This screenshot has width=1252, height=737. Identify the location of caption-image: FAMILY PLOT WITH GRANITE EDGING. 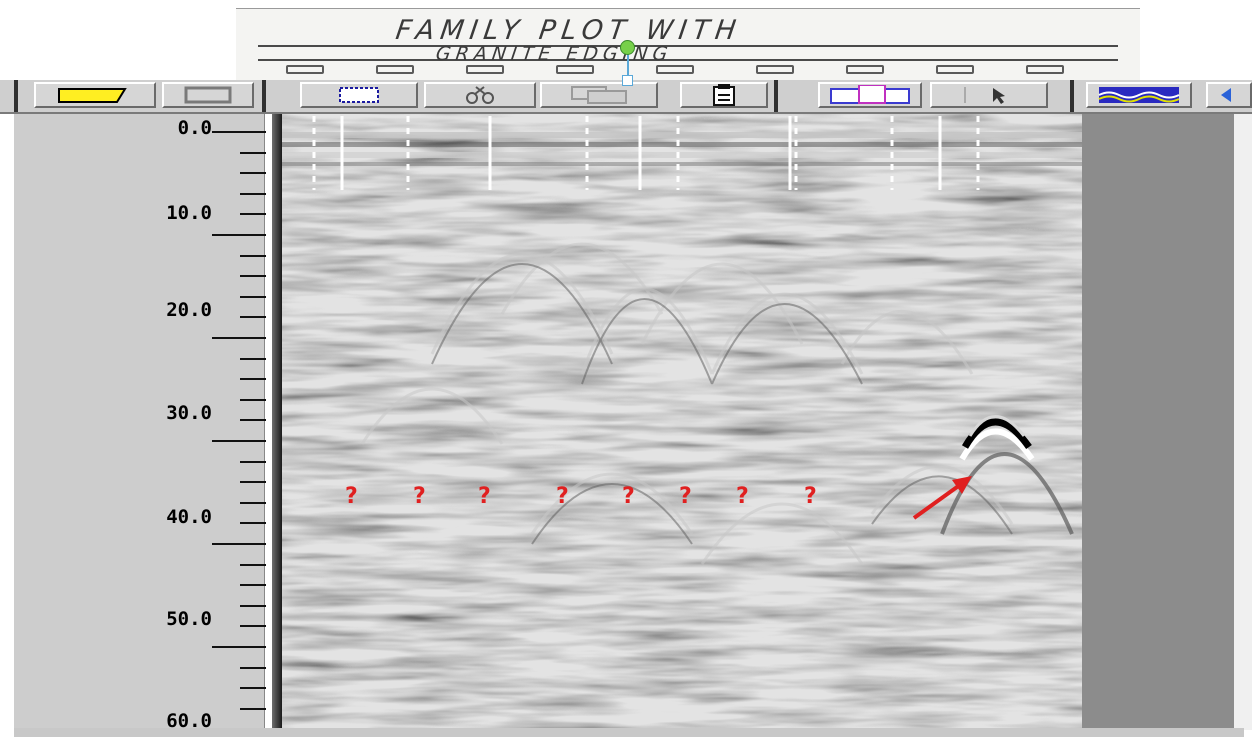
(688, 47).